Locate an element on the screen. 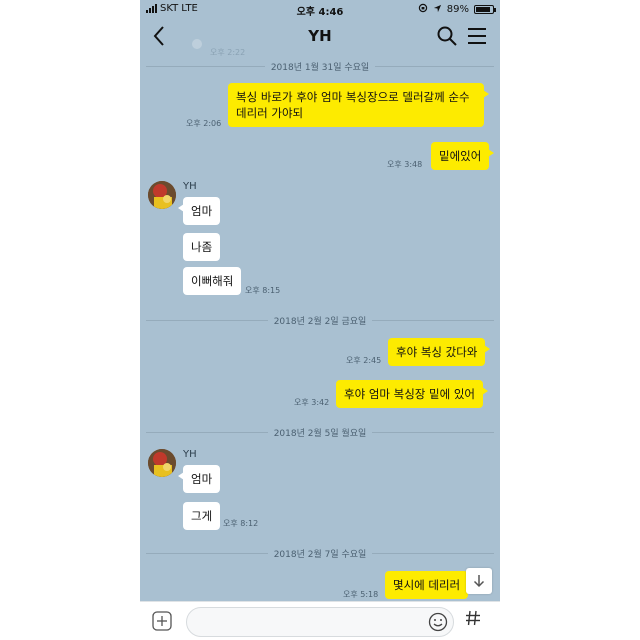 This screenshot has width=640, height=640. message-text: 나좀 is located at coordinates (202, 247).